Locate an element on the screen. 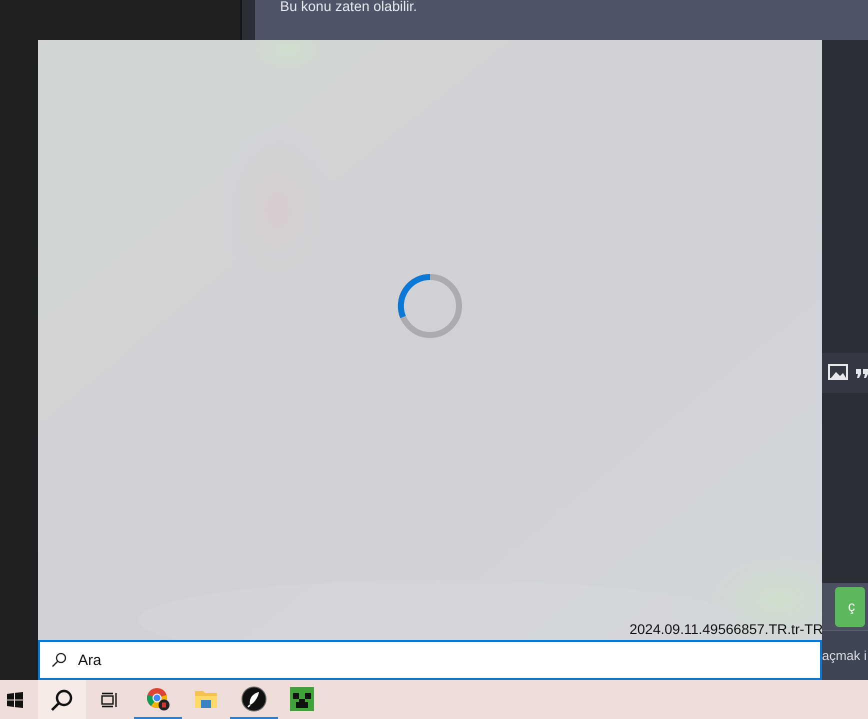  feather-icon is located at coordinates (254, 699).